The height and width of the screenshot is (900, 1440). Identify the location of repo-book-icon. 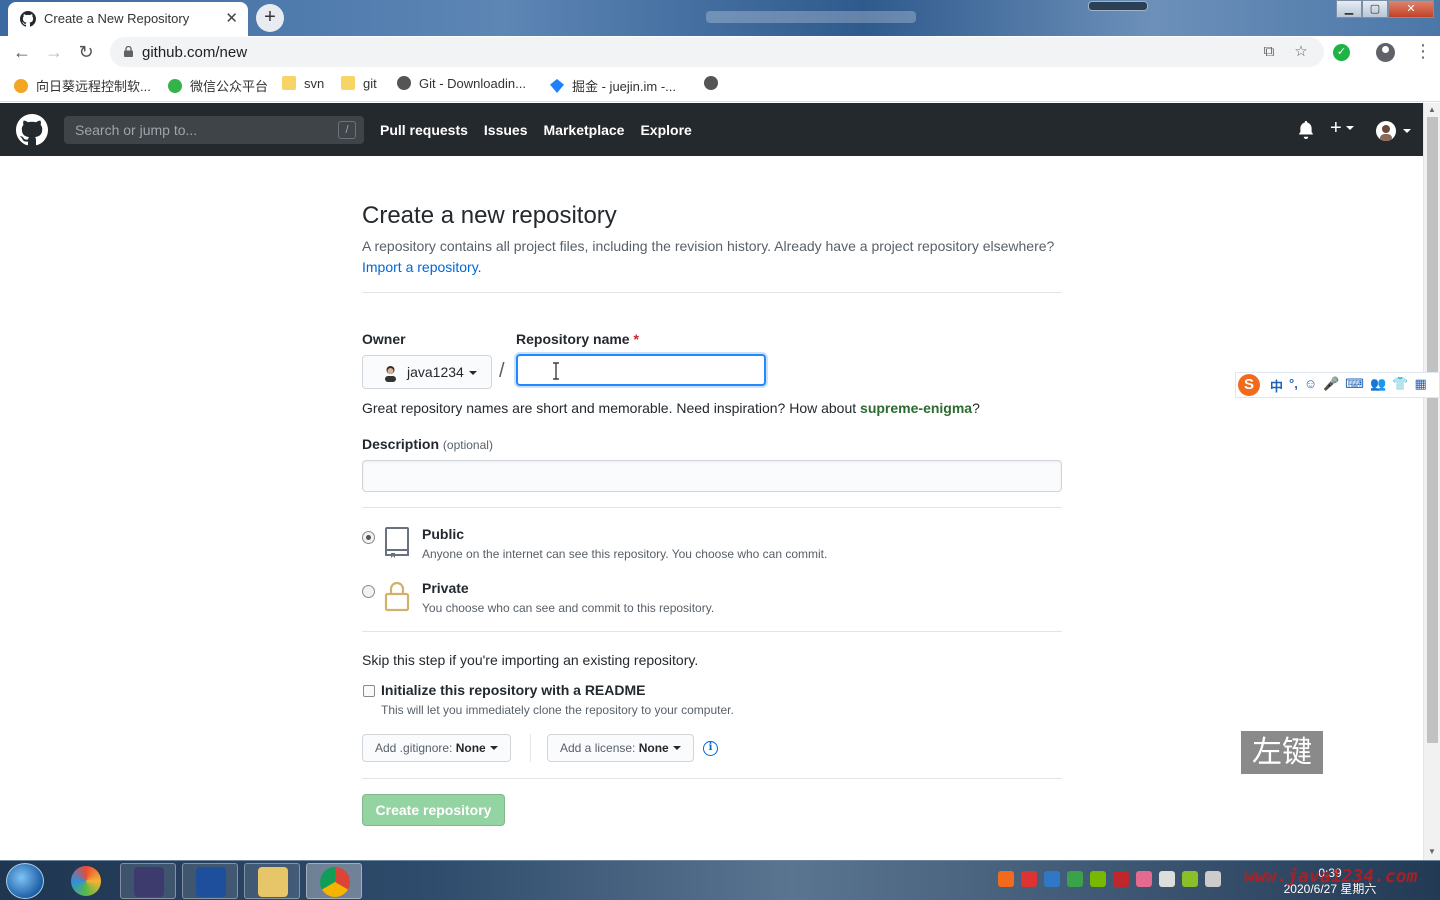
(397, 542).